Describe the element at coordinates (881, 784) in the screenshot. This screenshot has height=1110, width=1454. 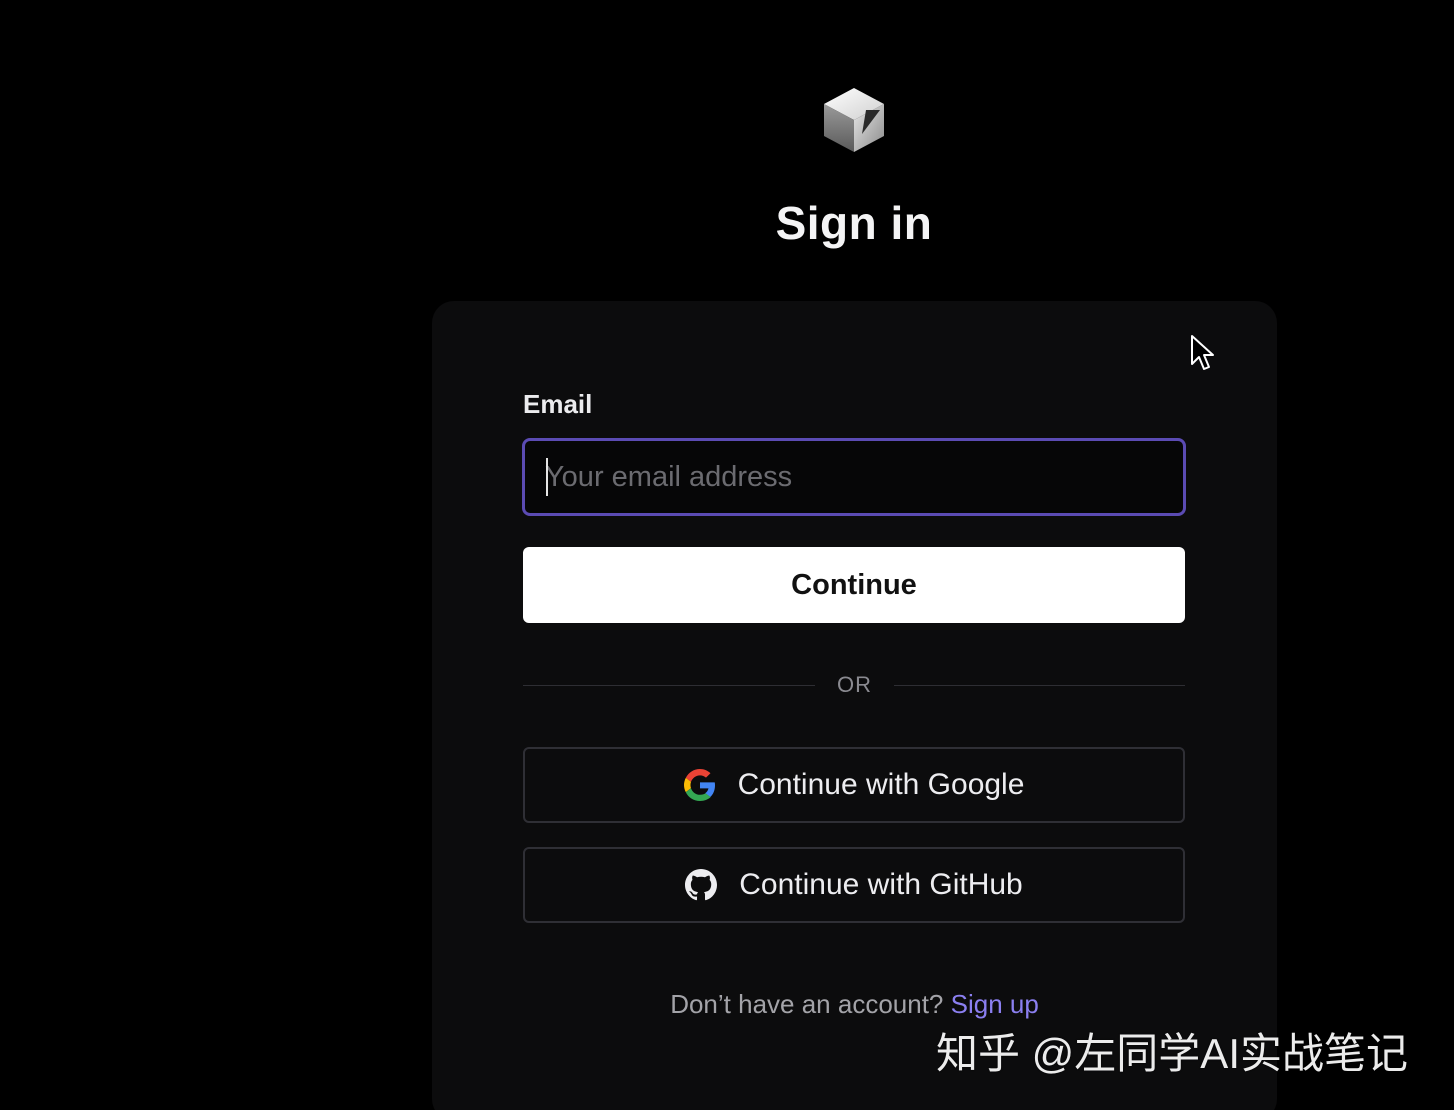
I see `google-button-label: Continue with Google` at that location.